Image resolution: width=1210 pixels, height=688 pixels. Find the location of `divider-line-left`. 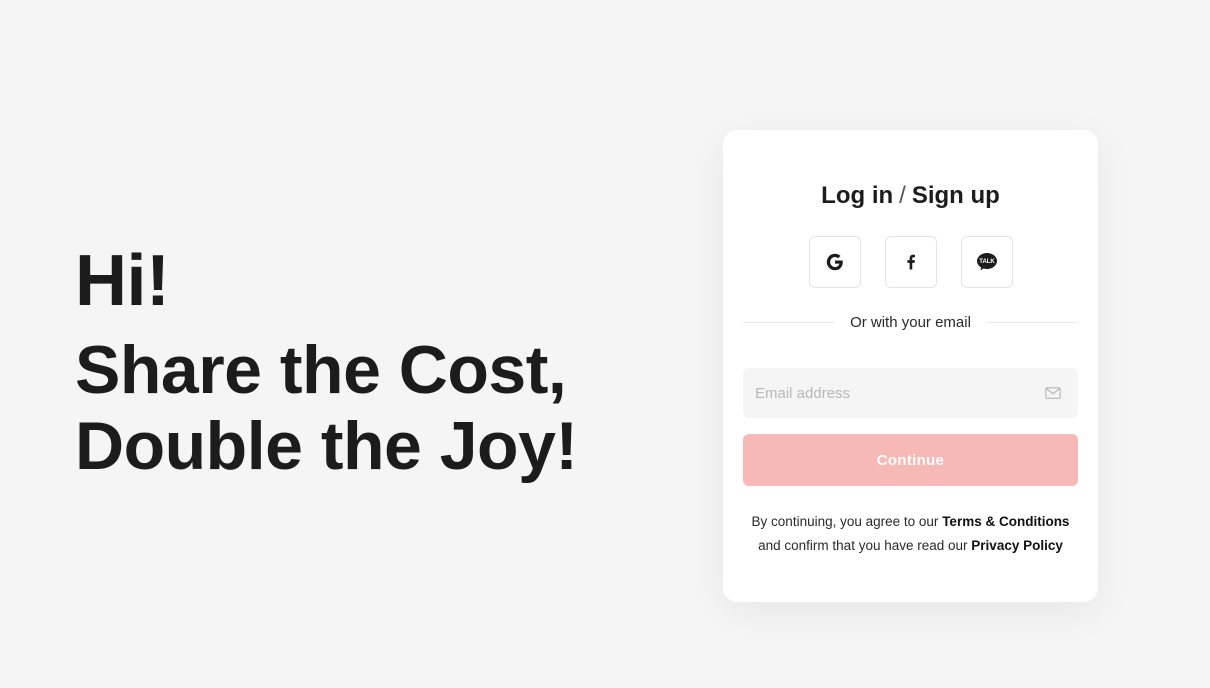

divider-line-left is located at coordinates (789, 322).